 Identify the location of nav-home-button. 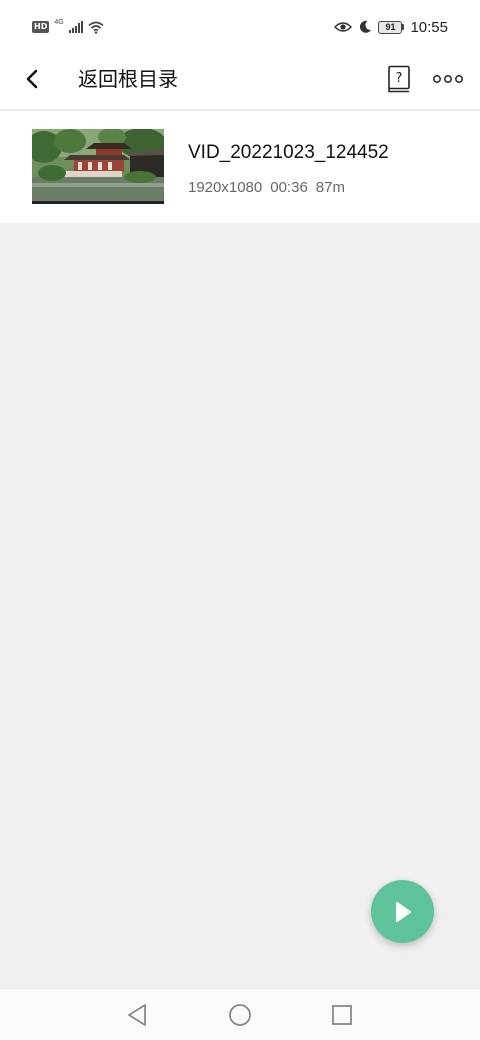
(240, 1015).